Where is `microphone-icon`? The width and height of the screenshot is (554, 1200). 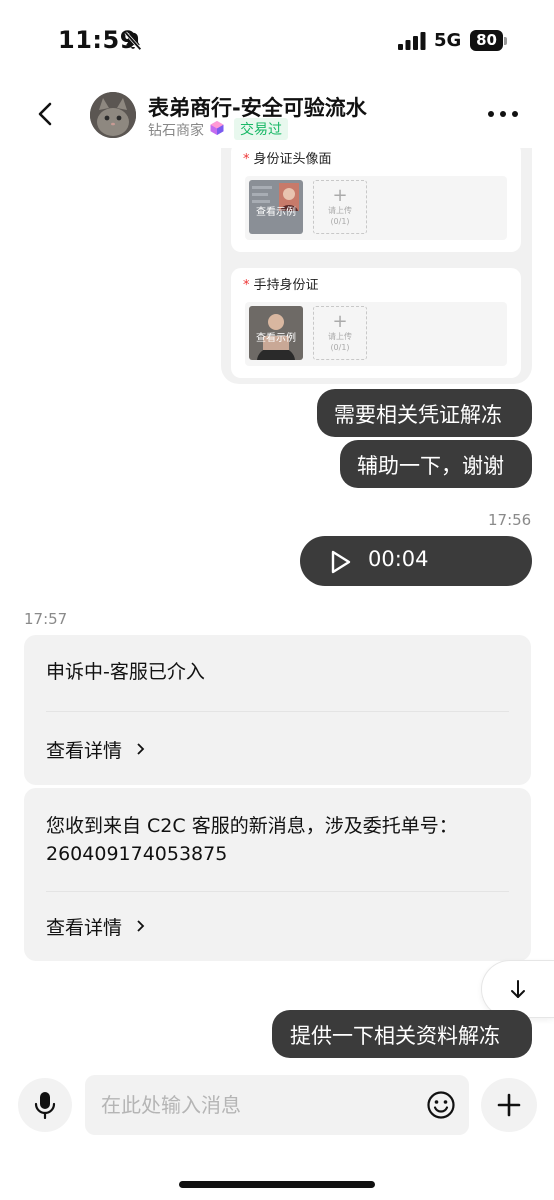 microphone-icon is located at coordinates (45, 1105).